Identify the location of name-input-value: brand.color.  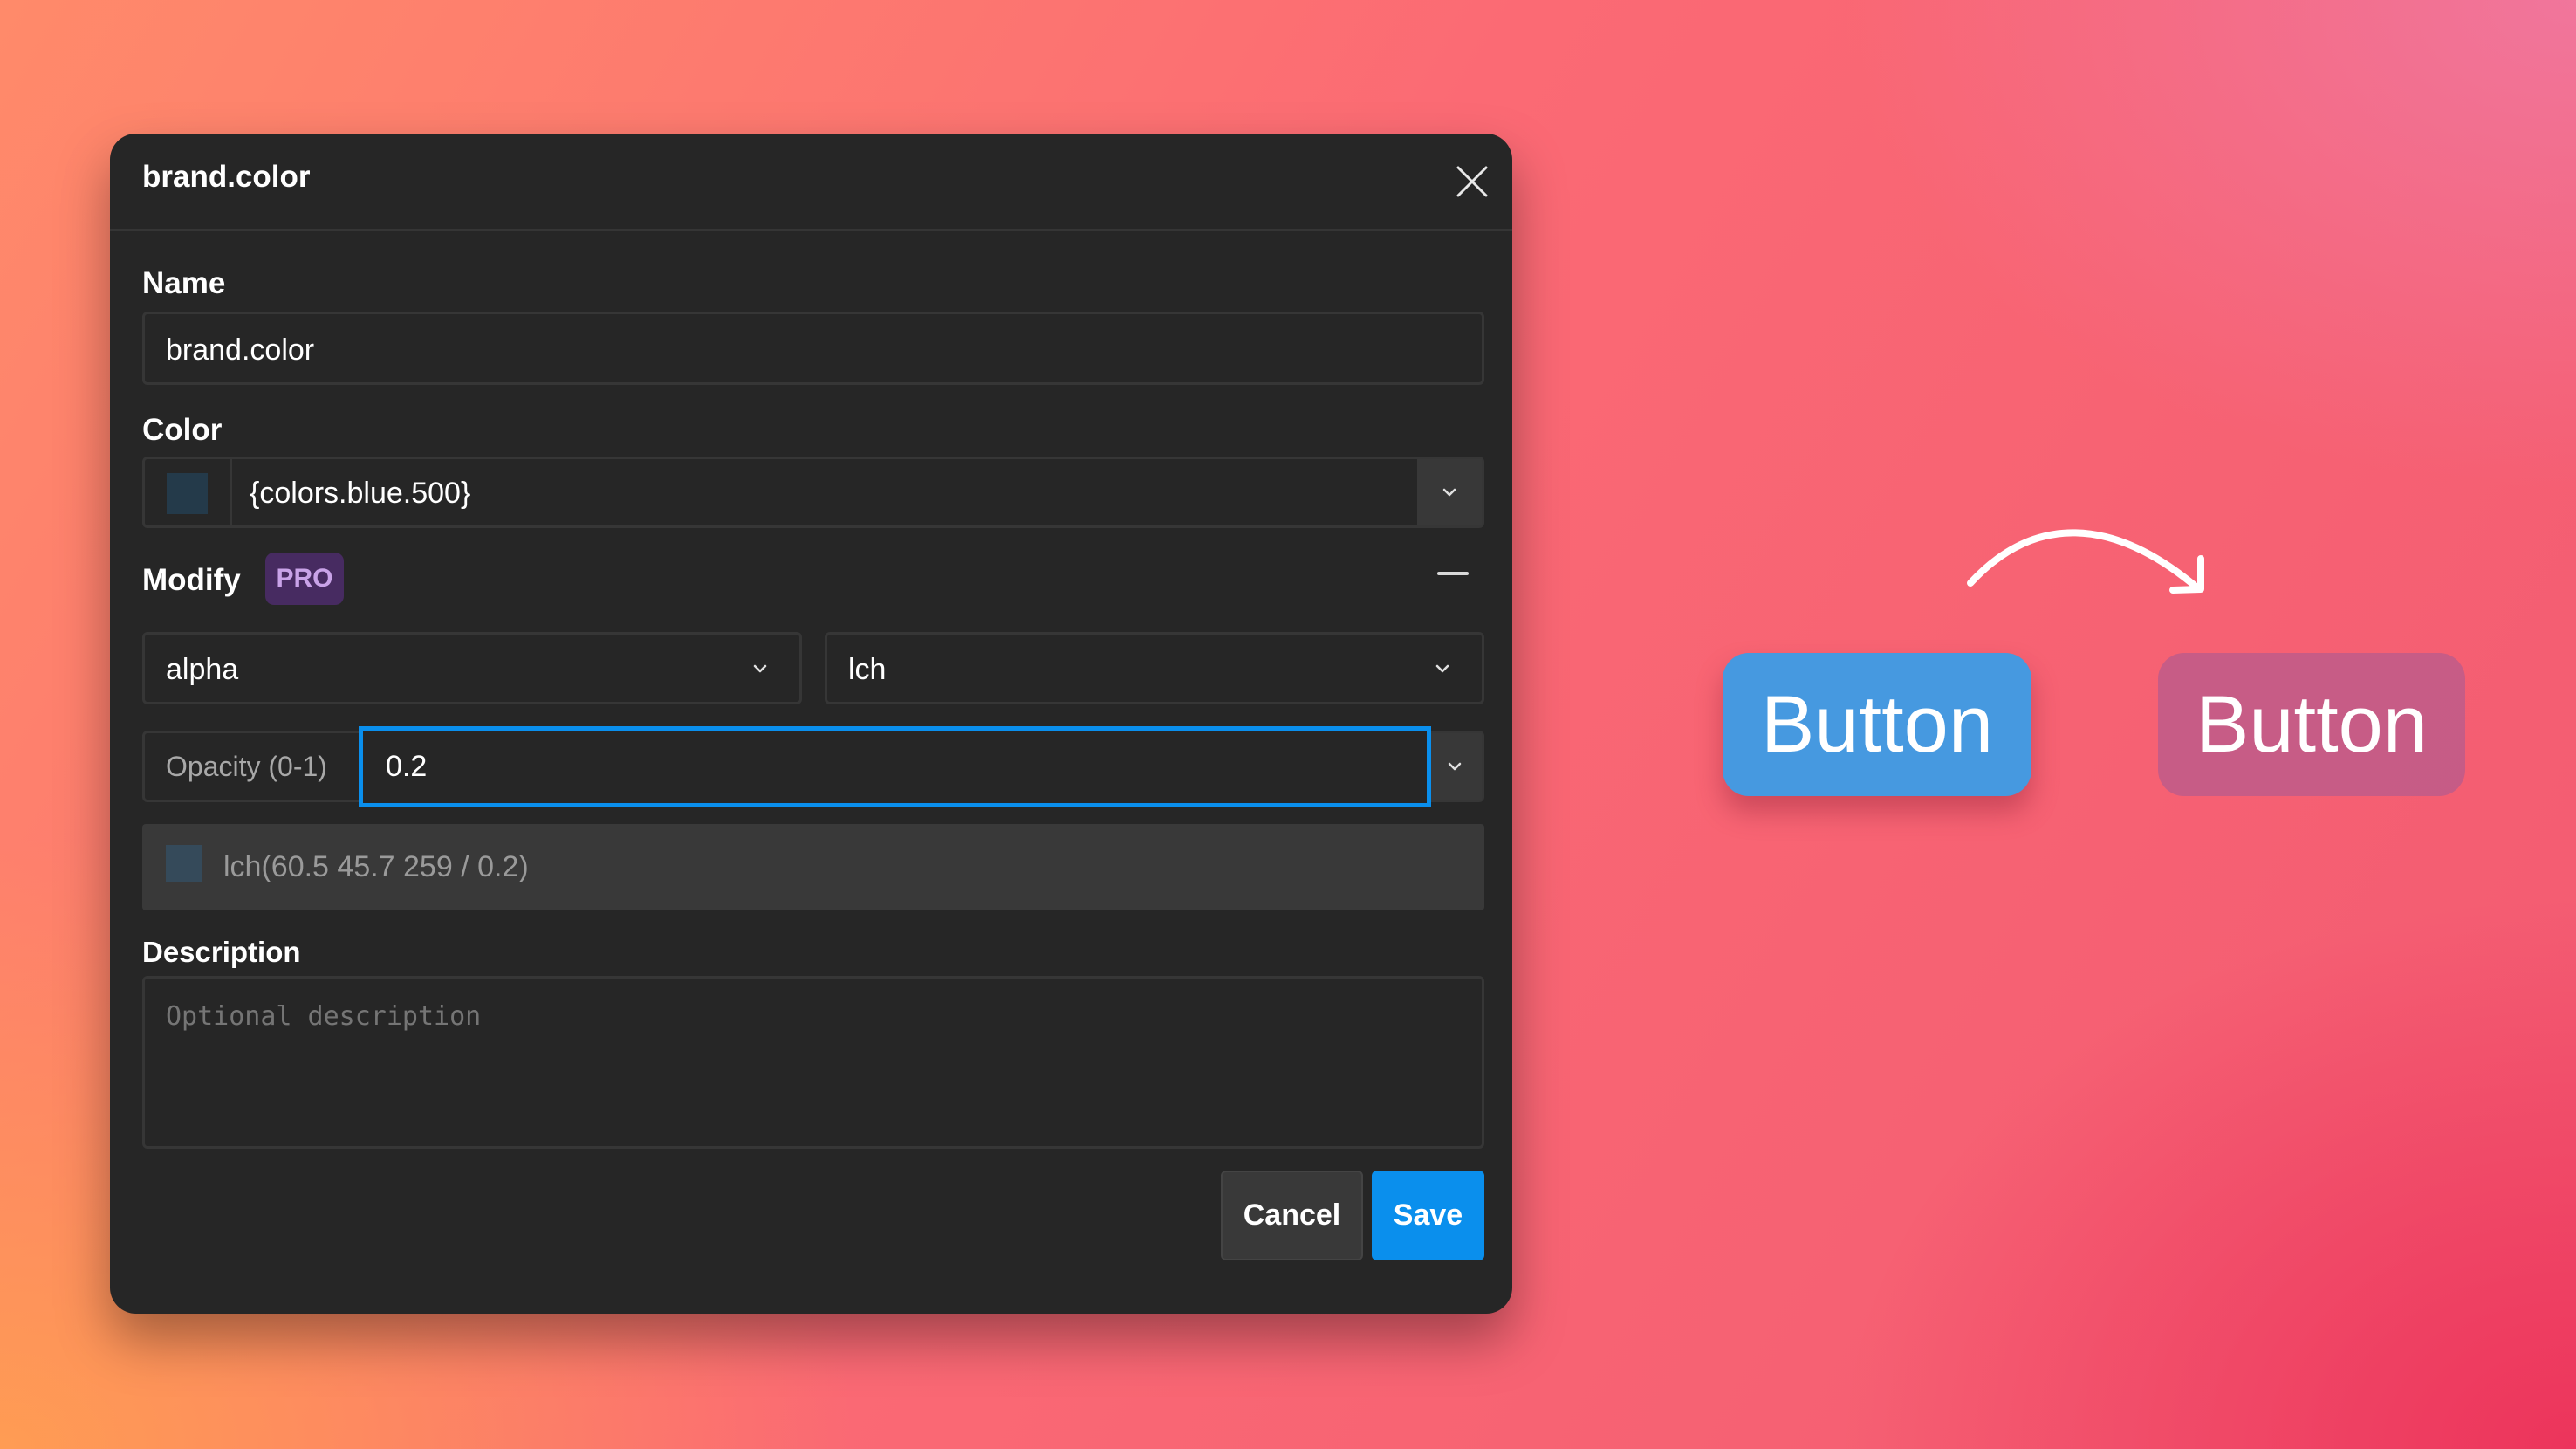
(241, 350).